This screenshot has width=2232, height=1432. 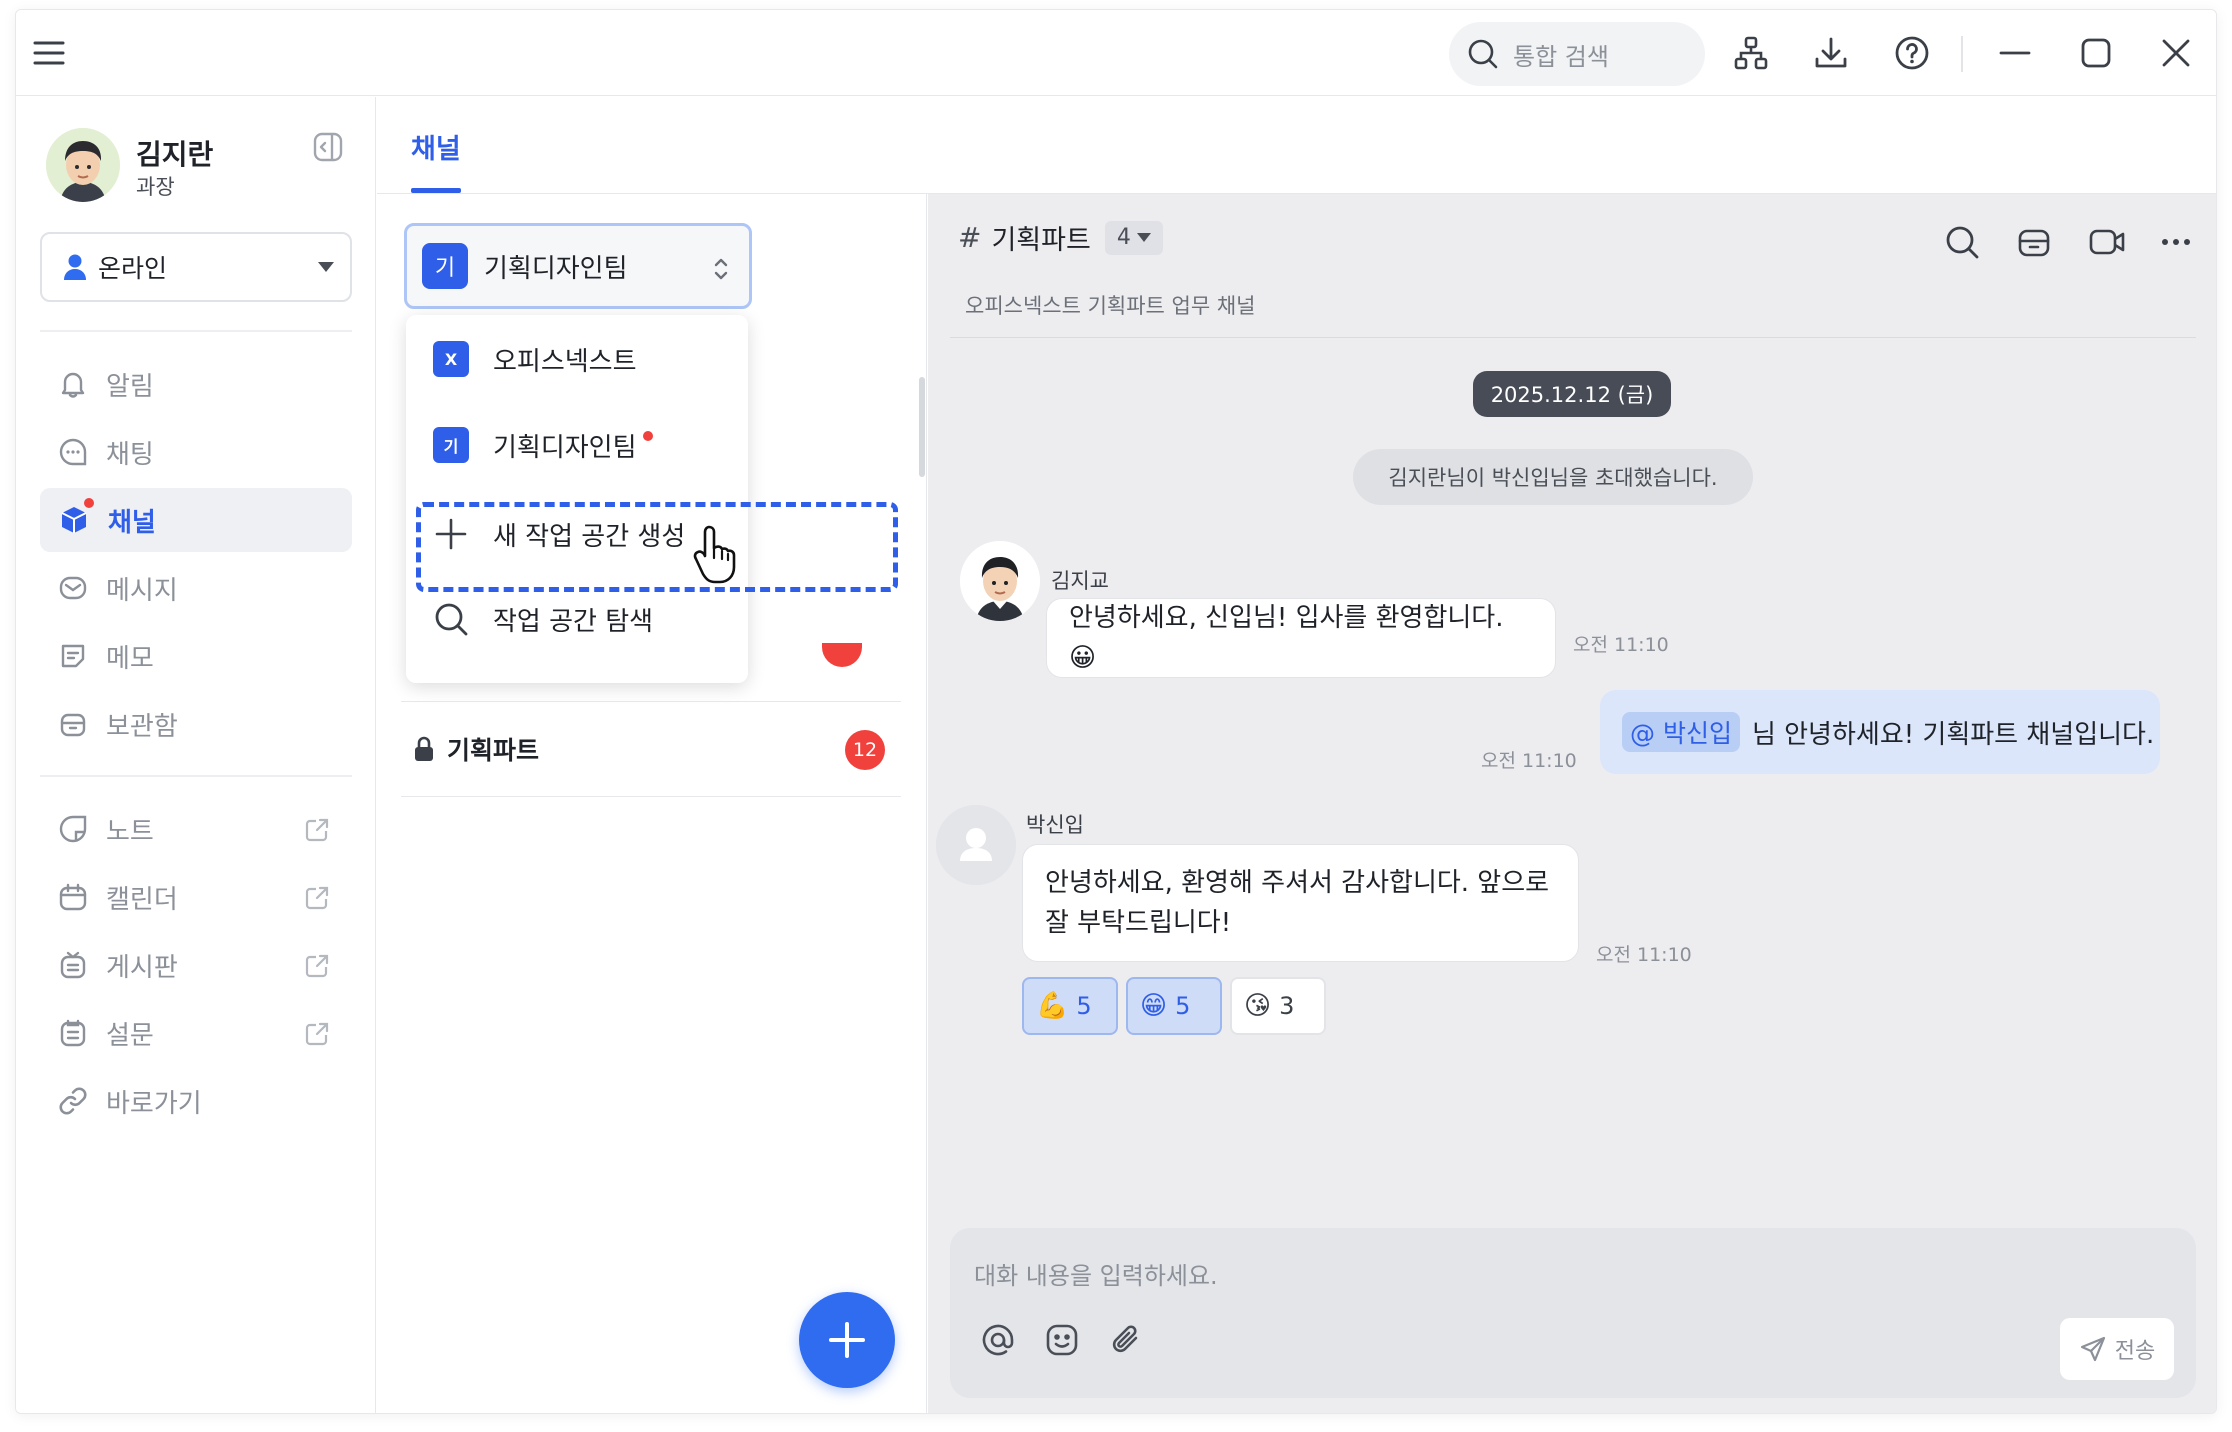 I want to click on reaction-chip: 😘 3, so click(x=1278, y=1006).